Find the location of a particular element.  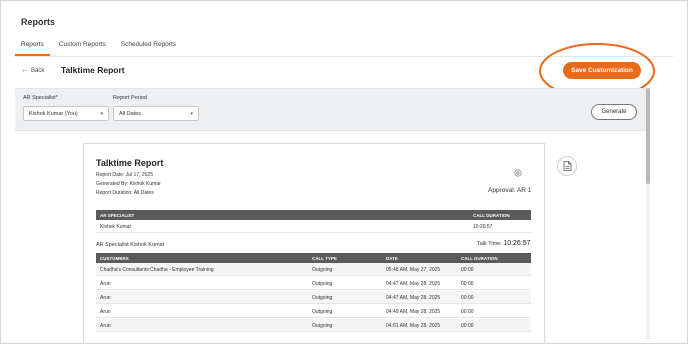

back-label: Back is located at coordinates (38, 70).